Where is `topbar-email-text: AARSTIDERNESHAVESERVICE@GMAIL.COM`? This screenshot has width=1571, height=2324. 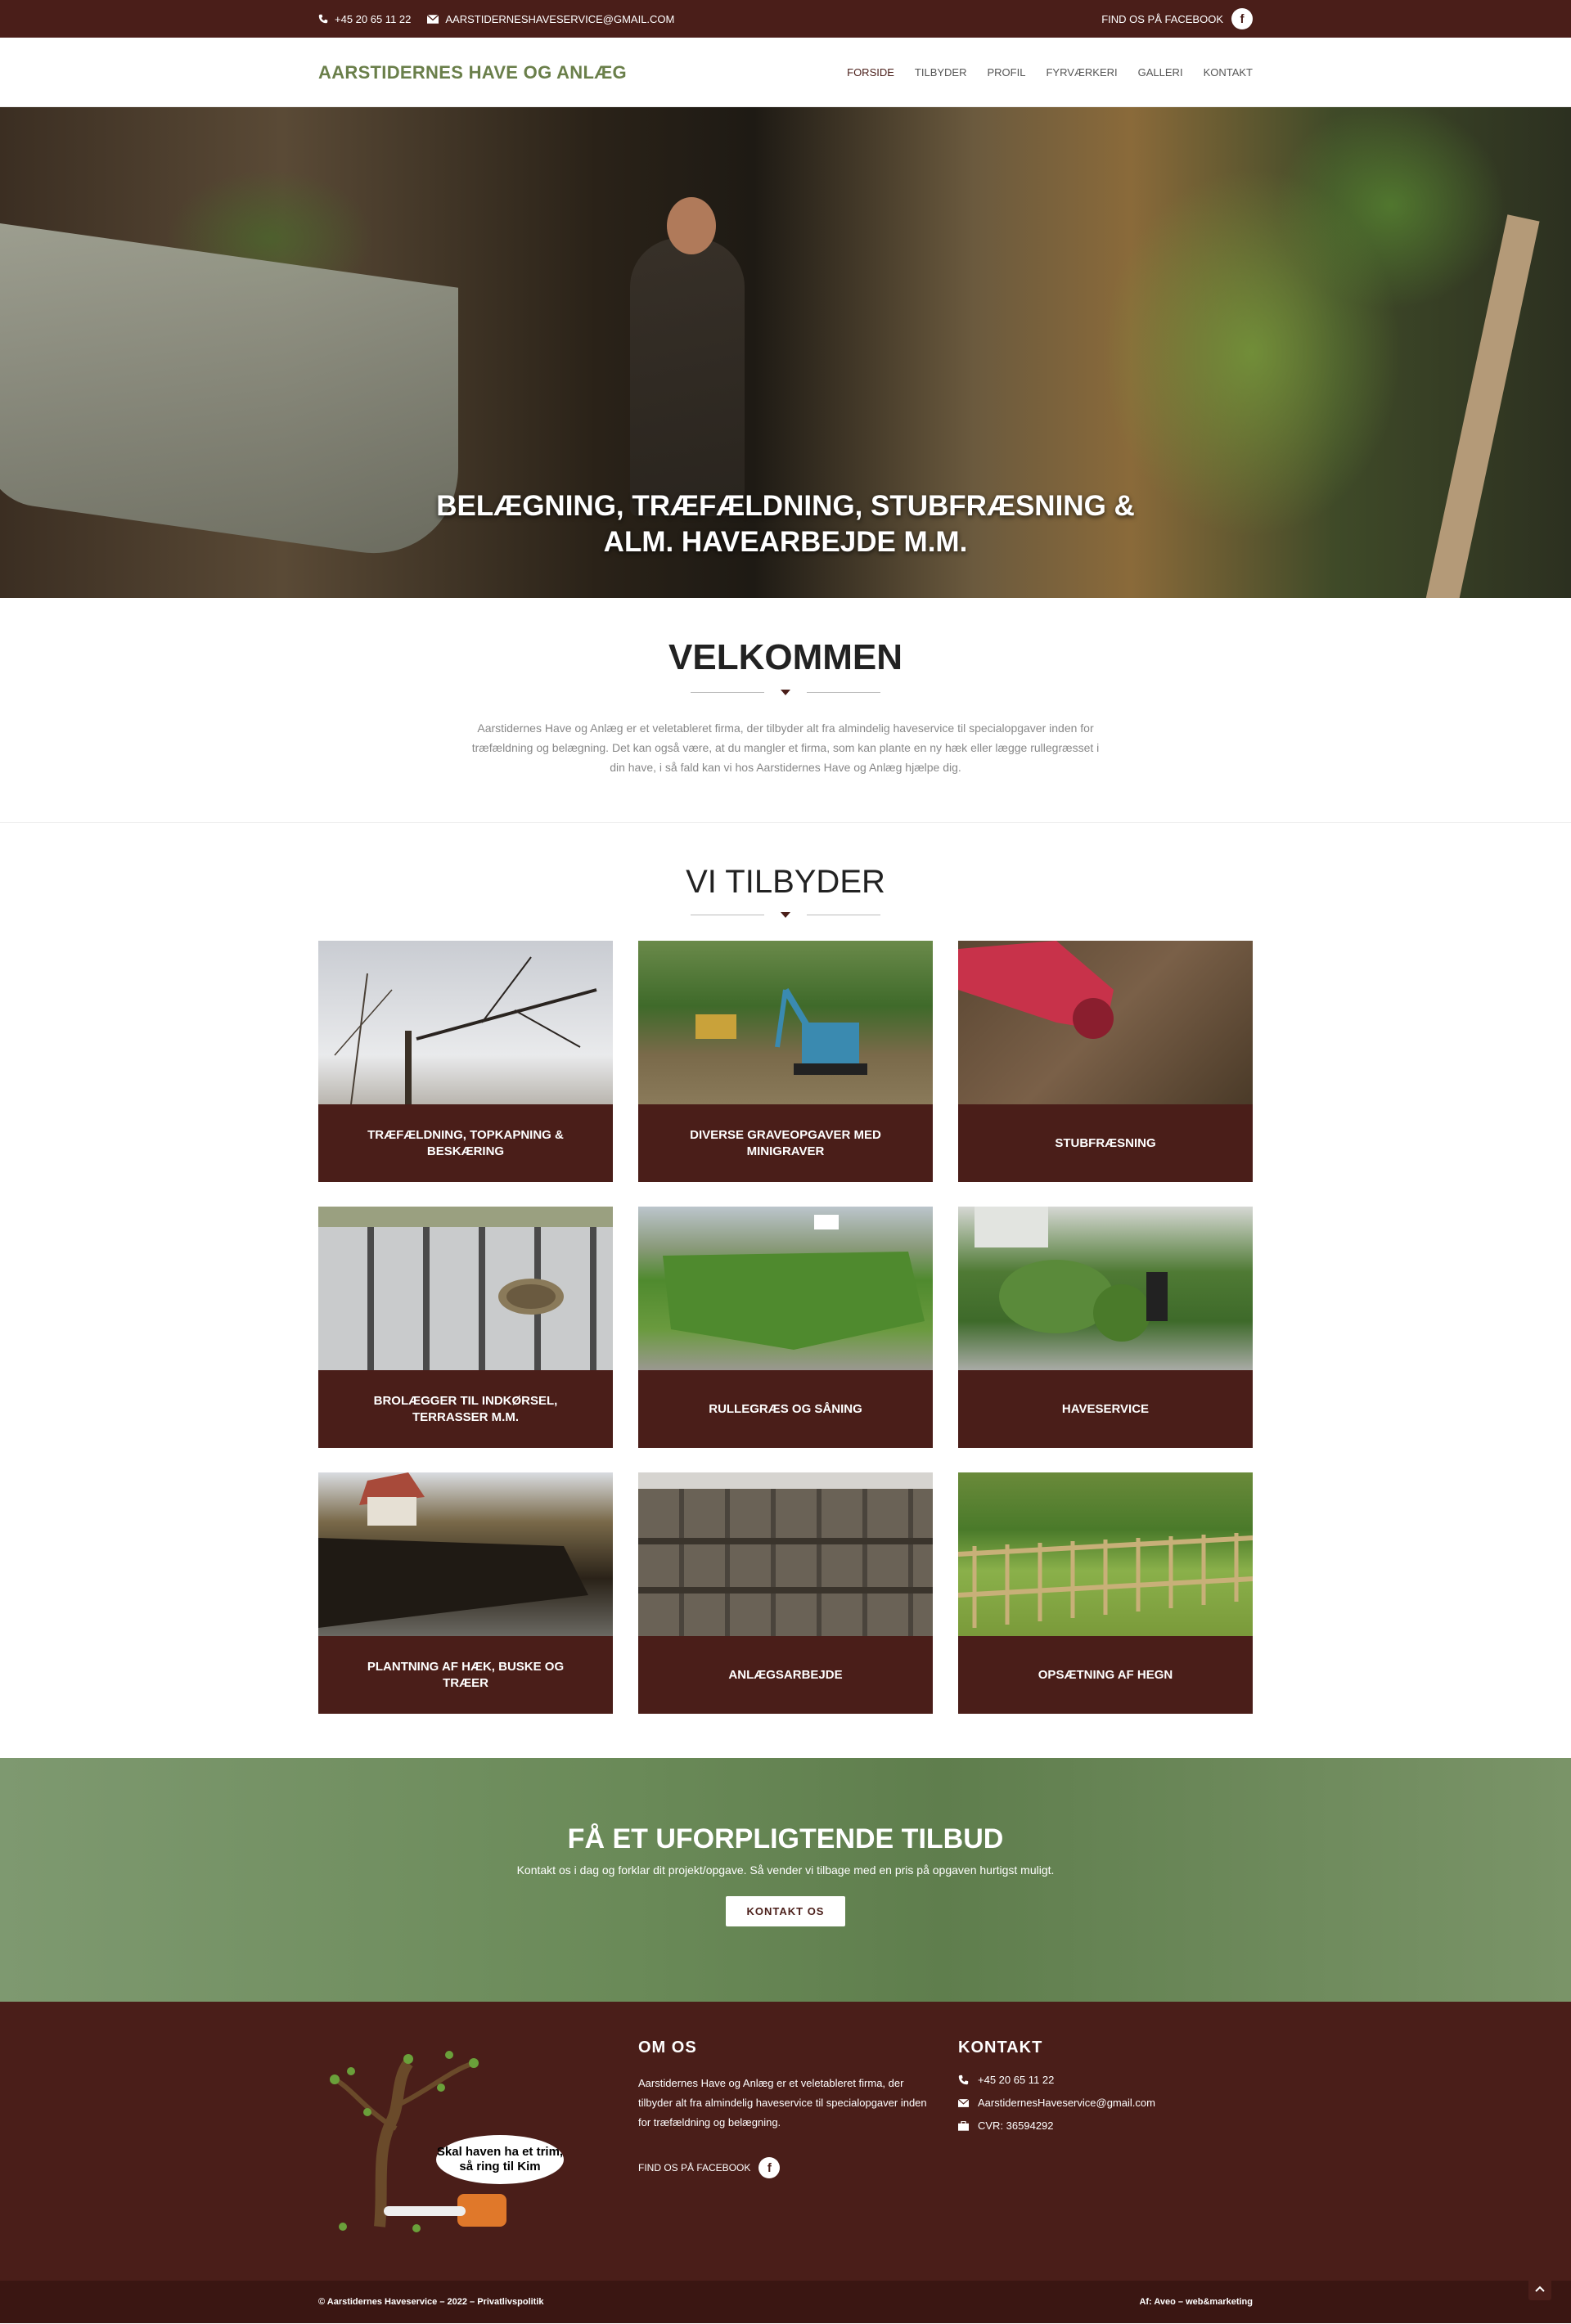 topbar-email-text: AARSTIDERNESHAVESERVICE@GMAIL.COM is located at coordinates (560, 18).